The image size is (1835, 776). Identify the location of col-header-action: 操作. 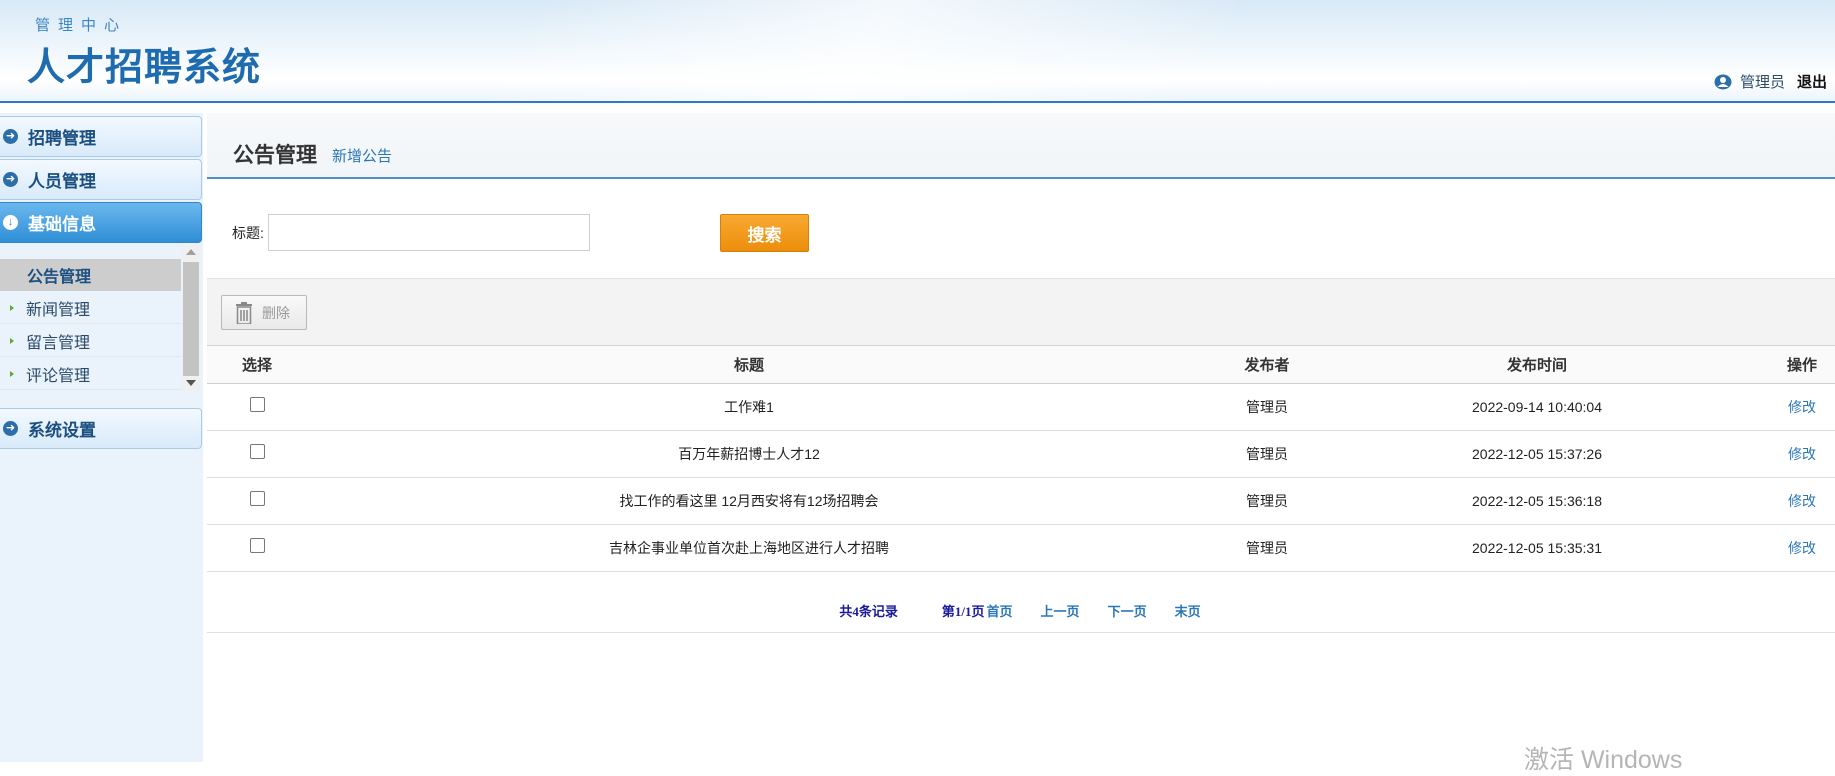
(1801, 365).